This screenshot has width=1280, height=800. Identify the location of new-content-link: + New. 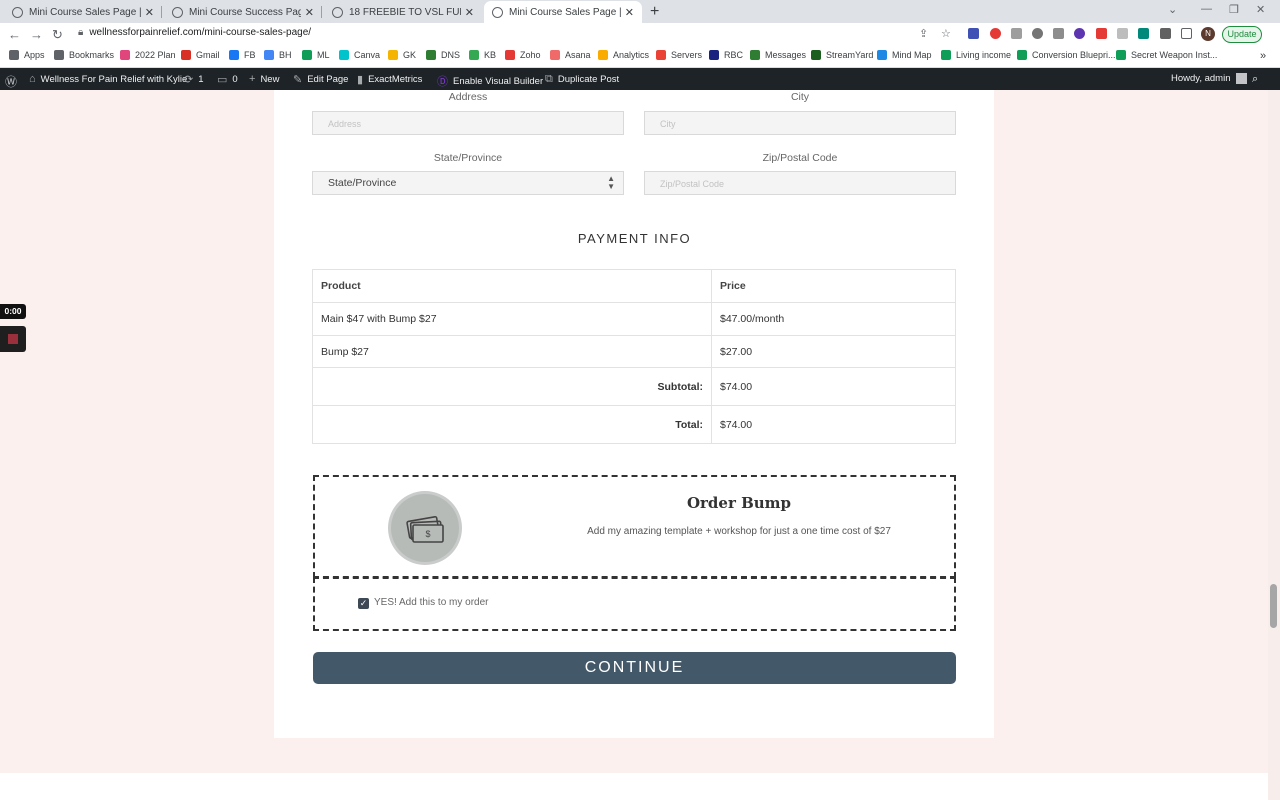
(264, 79).